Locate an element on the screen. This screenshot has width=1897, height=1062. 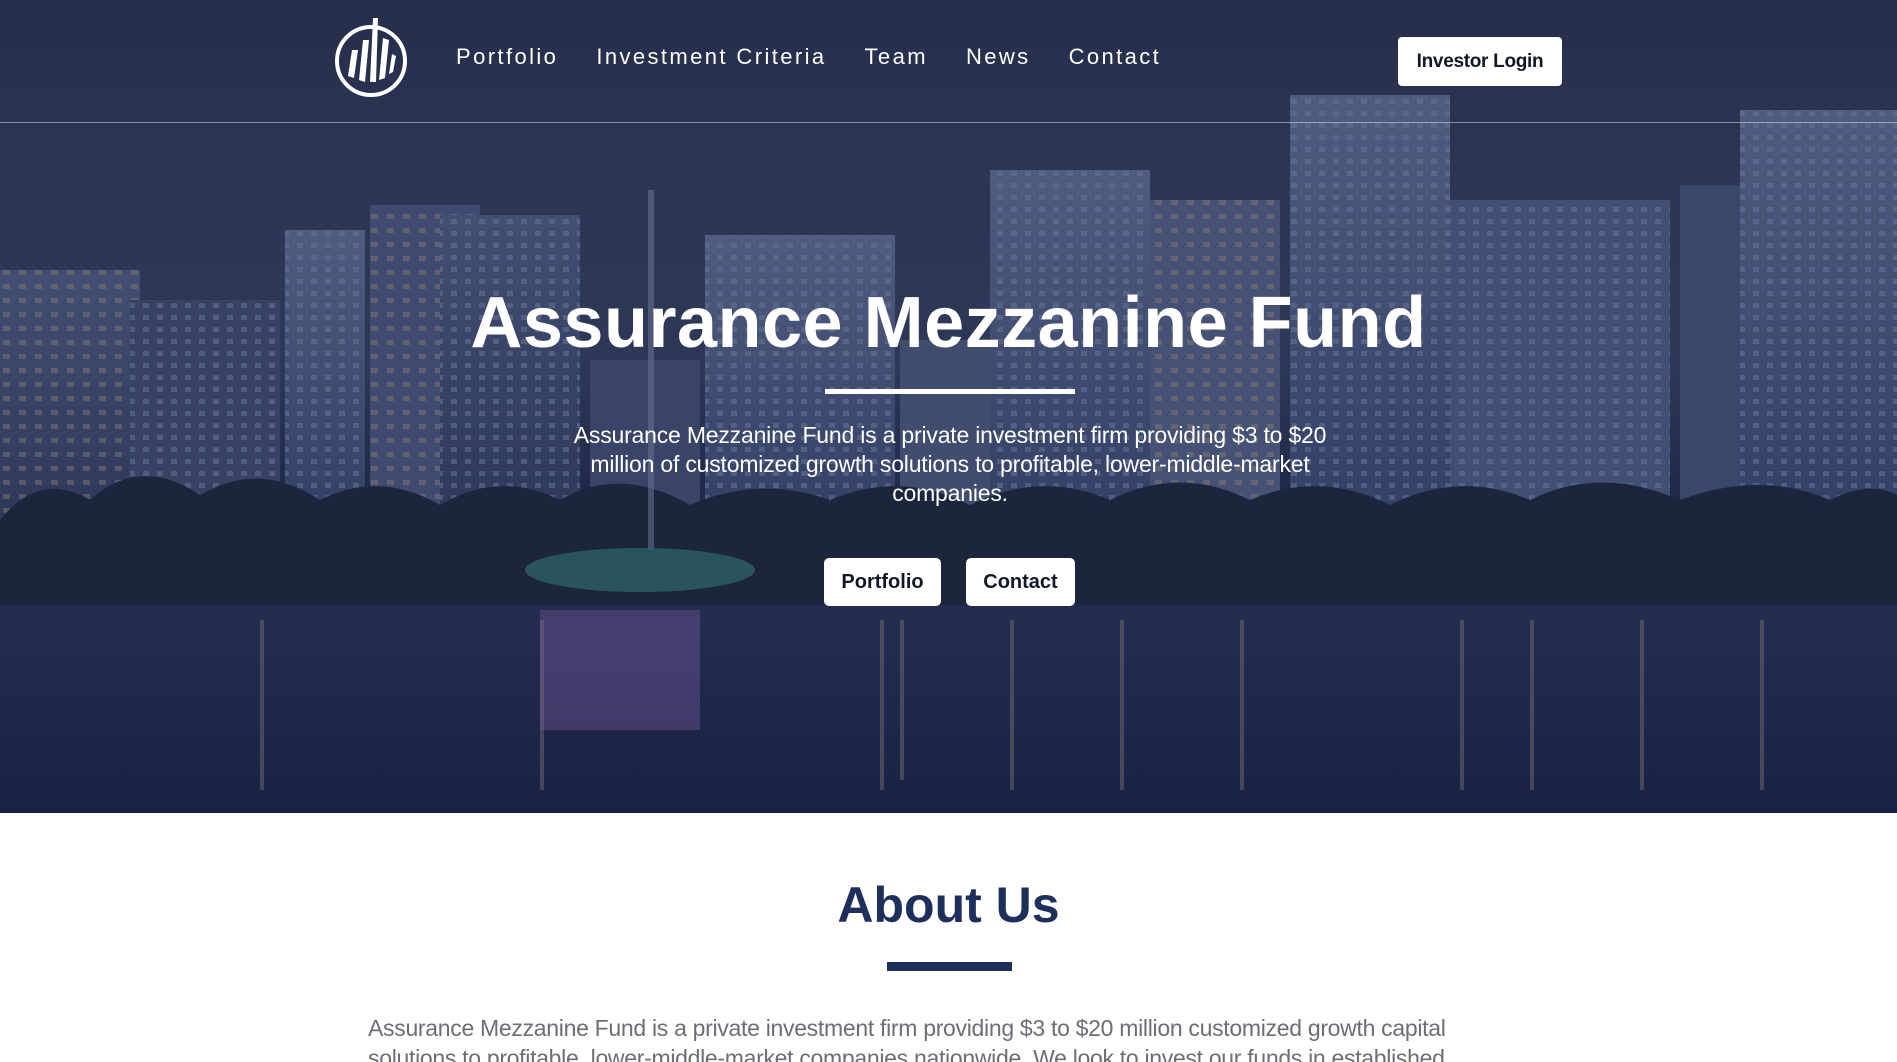
nav-link-investment-criteria: Investment Criteria is located at coordinates (711, 57).